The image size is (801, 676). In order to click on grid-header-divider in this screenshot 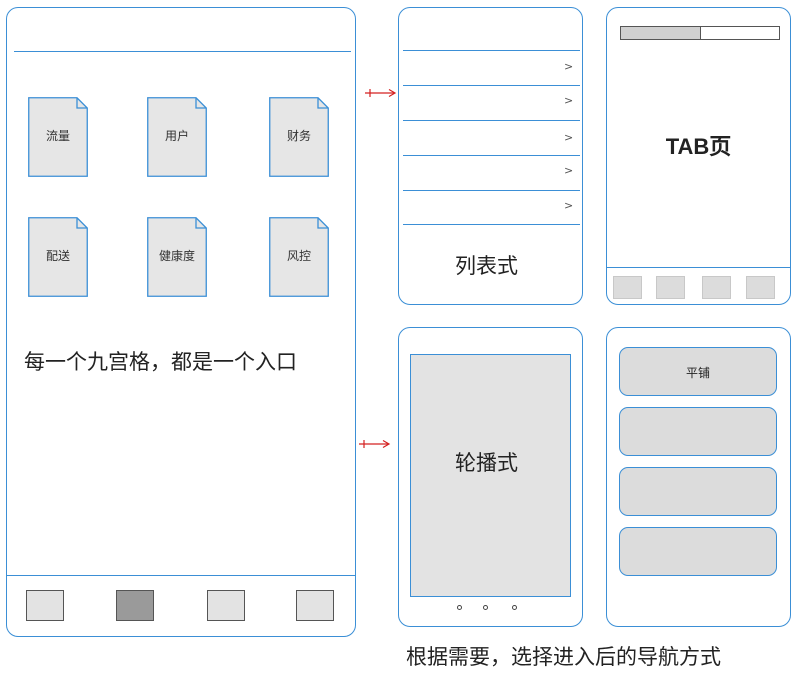, I will do `click(182, 51)`.